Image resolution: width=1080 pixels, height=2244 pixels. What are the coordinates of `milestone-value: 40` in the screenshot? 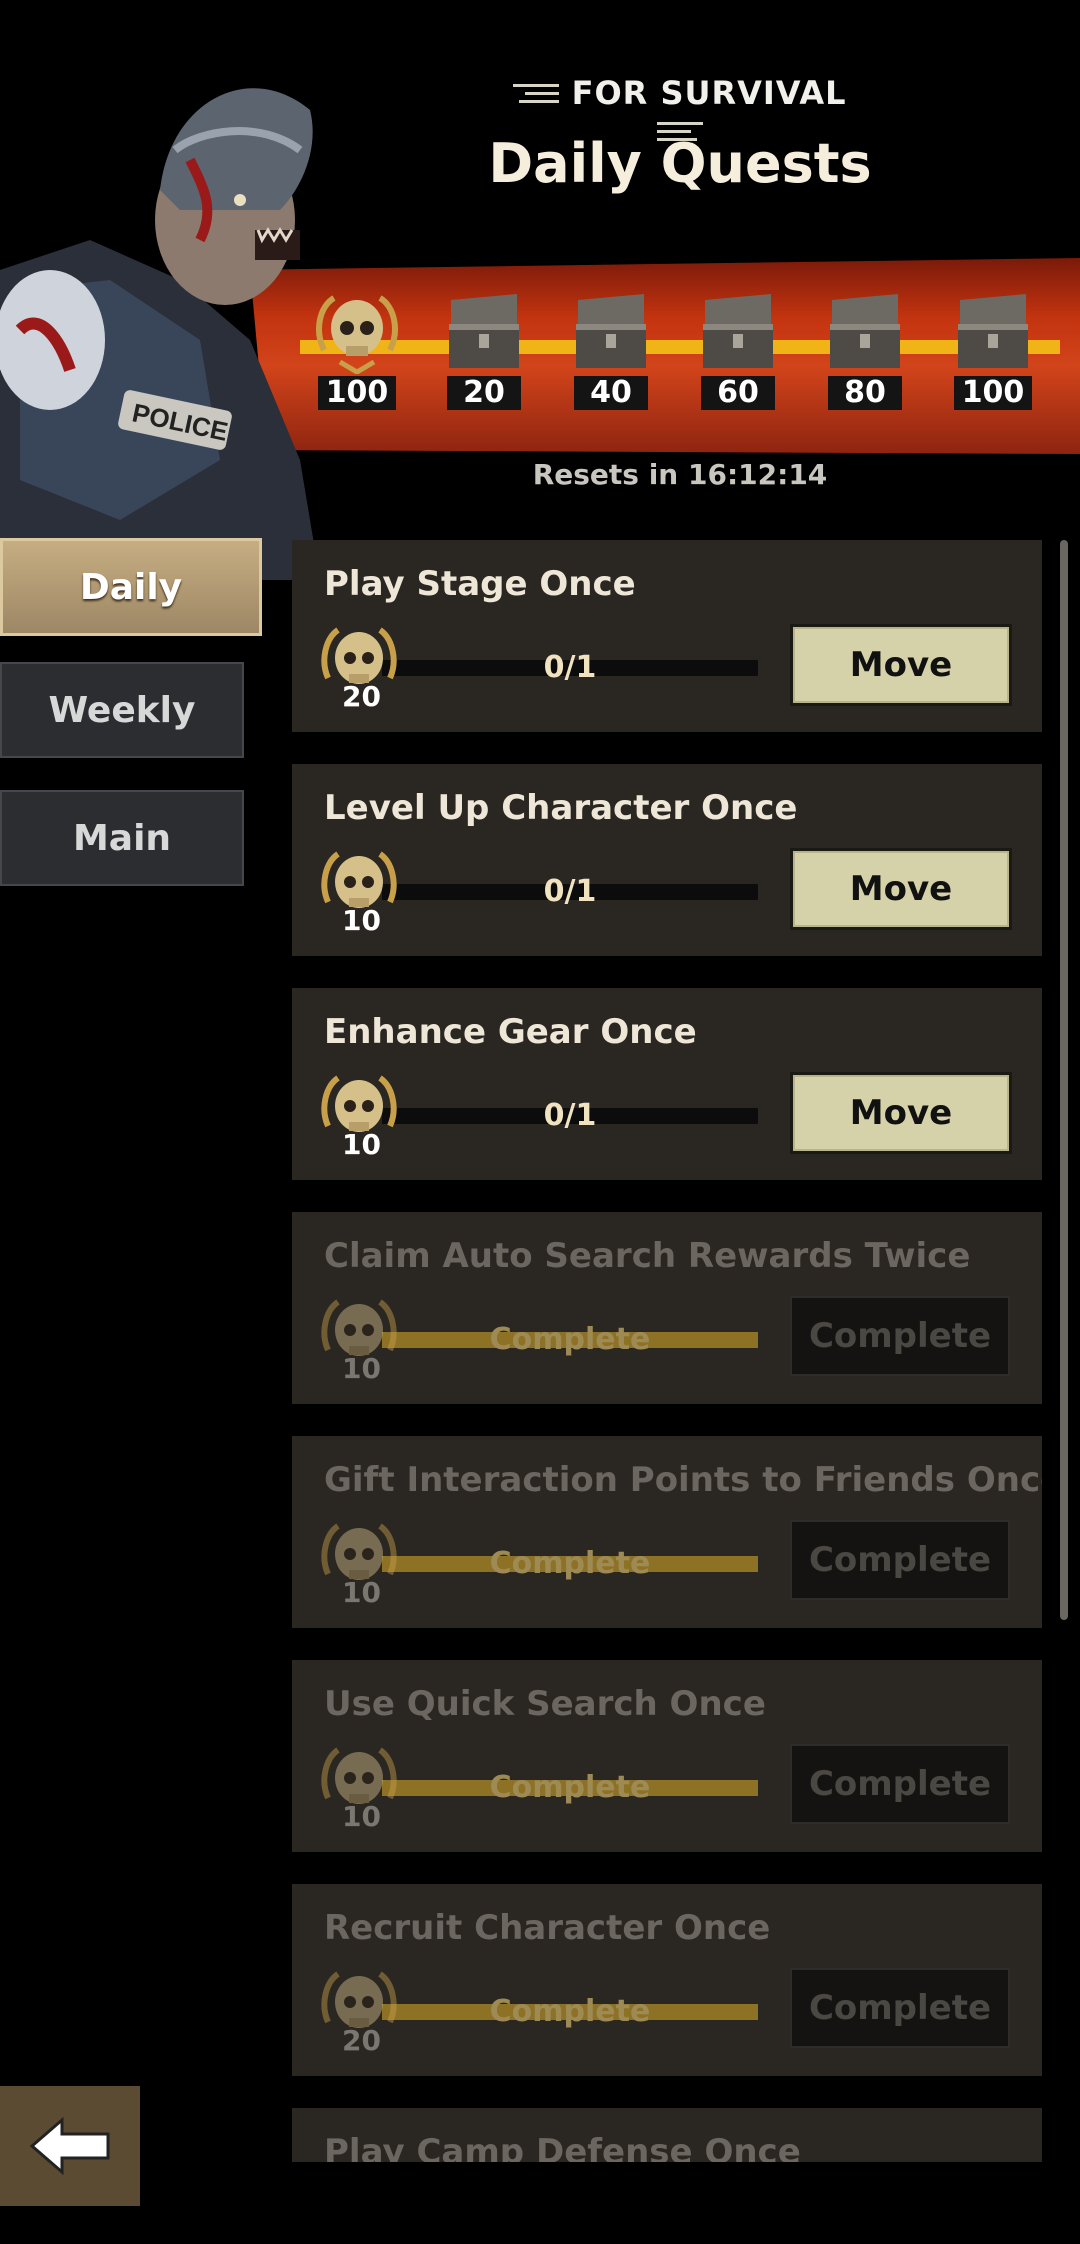 It's located at (611, 393).